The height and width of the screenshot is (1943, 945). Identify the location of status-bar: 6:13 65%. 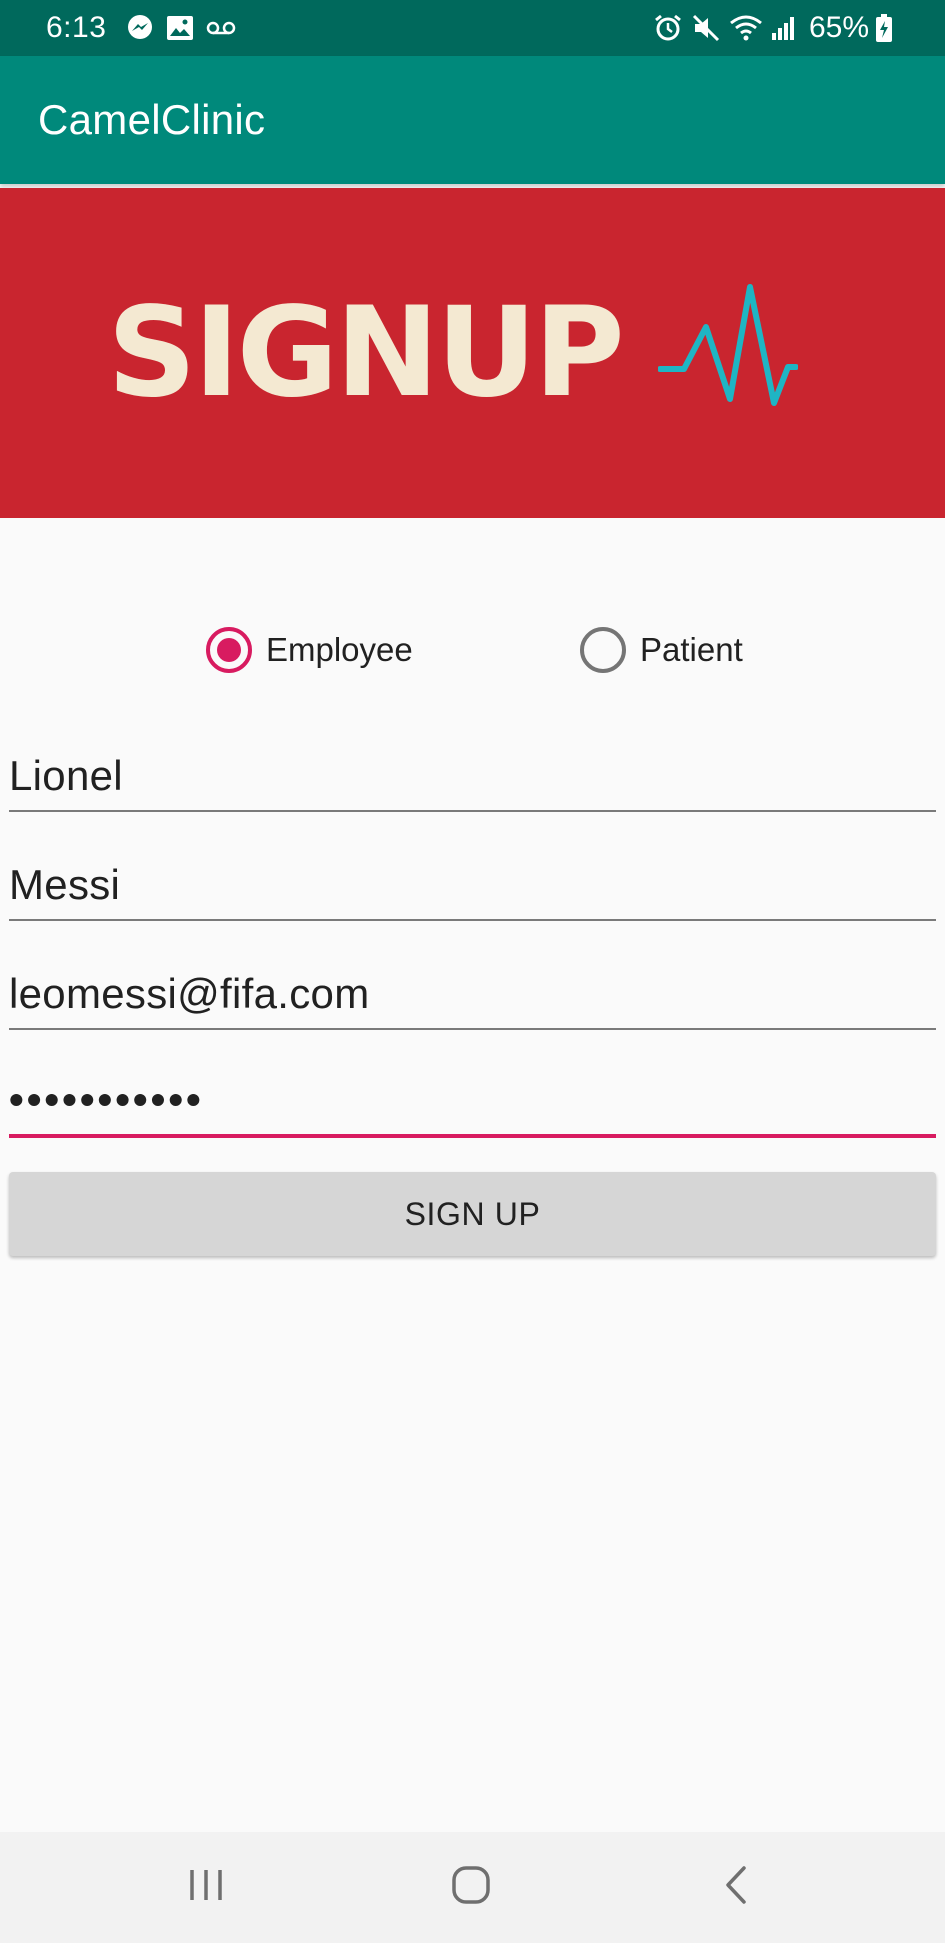
(472, 28).